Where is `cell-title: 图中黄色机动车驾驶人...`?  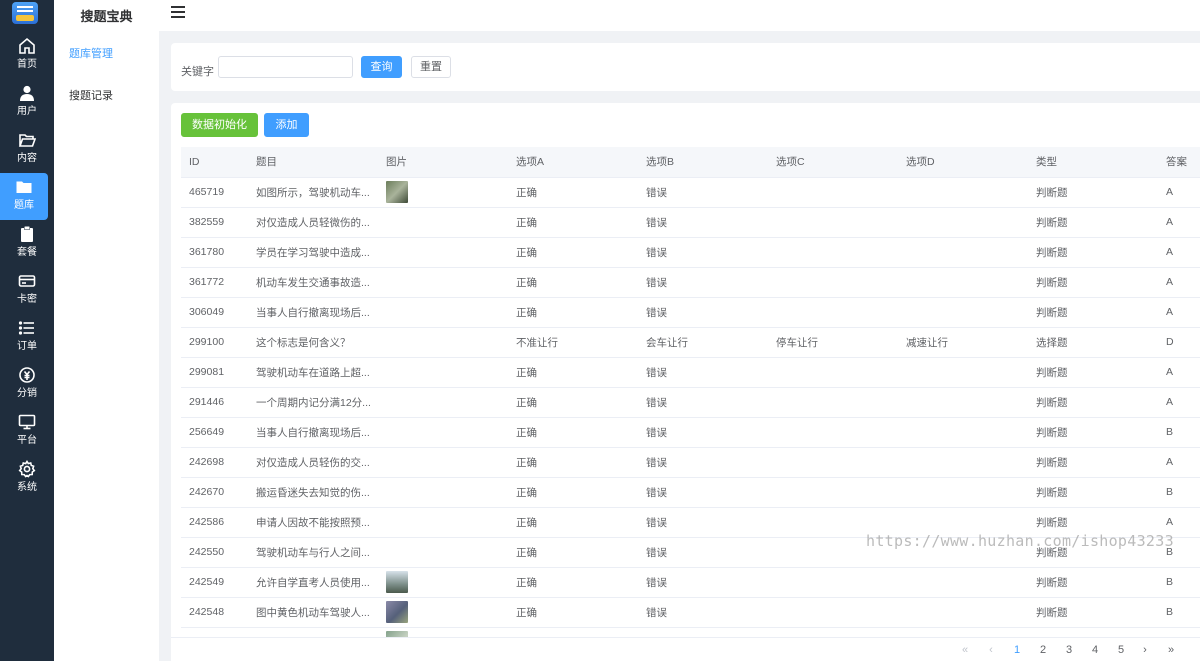
cell-title: 图中黄色机动车驾驶人... is located at coordinates (313, 612).